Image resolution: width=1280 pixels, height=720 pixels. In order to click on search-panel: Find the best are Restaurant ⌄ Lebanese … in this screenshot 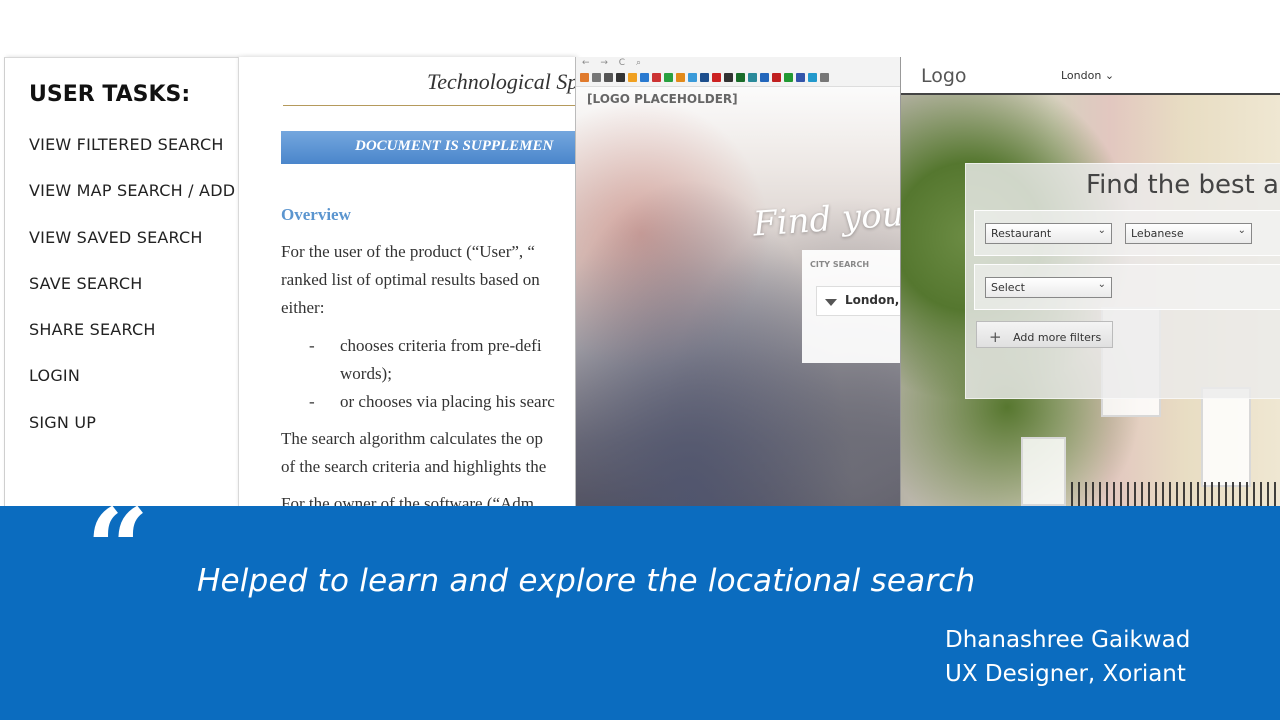, I will do `click(1122, 281)`.